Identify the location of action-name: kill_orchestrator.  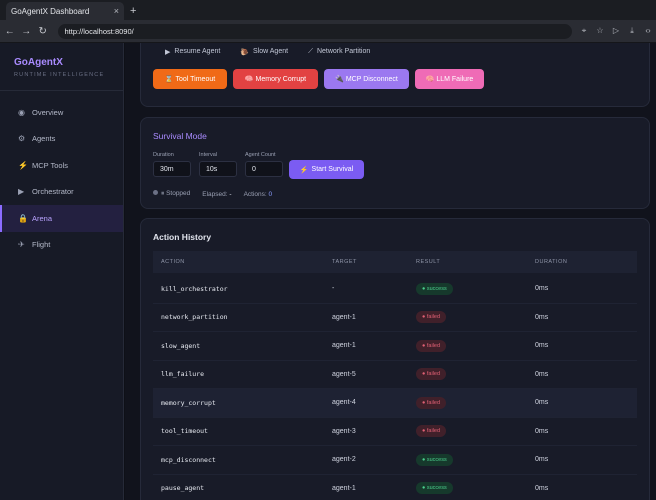
(194, 288).